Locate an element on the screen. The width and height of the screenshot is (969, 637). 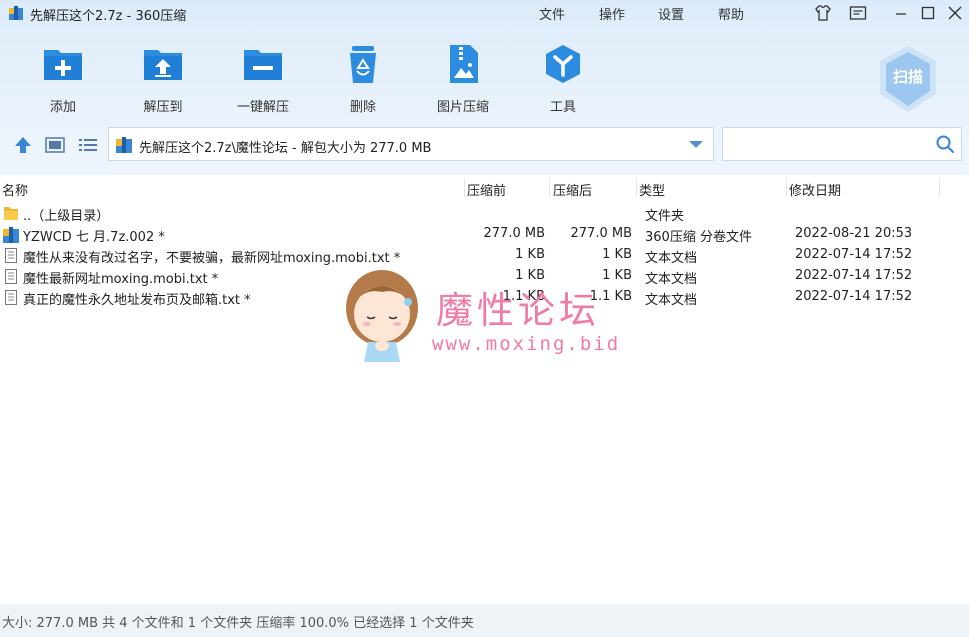
extract-to-button: 解压到 is located at coordinates (163, 78).